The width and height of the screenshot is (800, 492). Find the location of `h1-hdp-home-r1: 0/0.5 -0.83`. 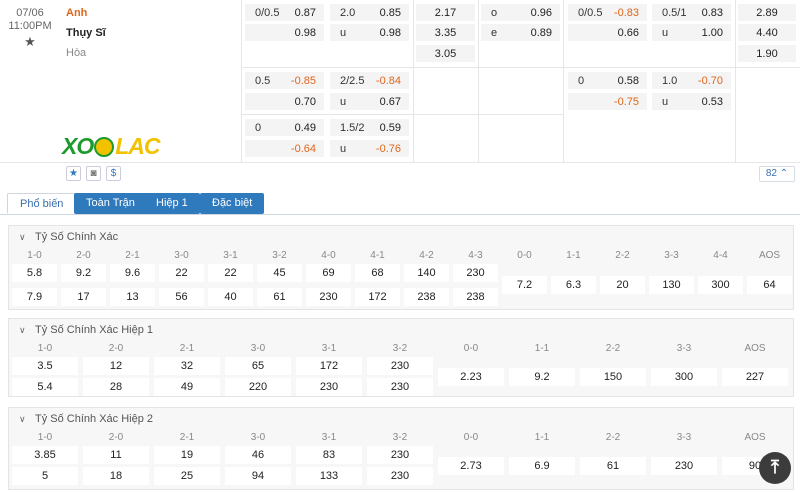

h1-hdp-home-r1: 0/0.5 -0.83 is located at coordinates (607, 12).